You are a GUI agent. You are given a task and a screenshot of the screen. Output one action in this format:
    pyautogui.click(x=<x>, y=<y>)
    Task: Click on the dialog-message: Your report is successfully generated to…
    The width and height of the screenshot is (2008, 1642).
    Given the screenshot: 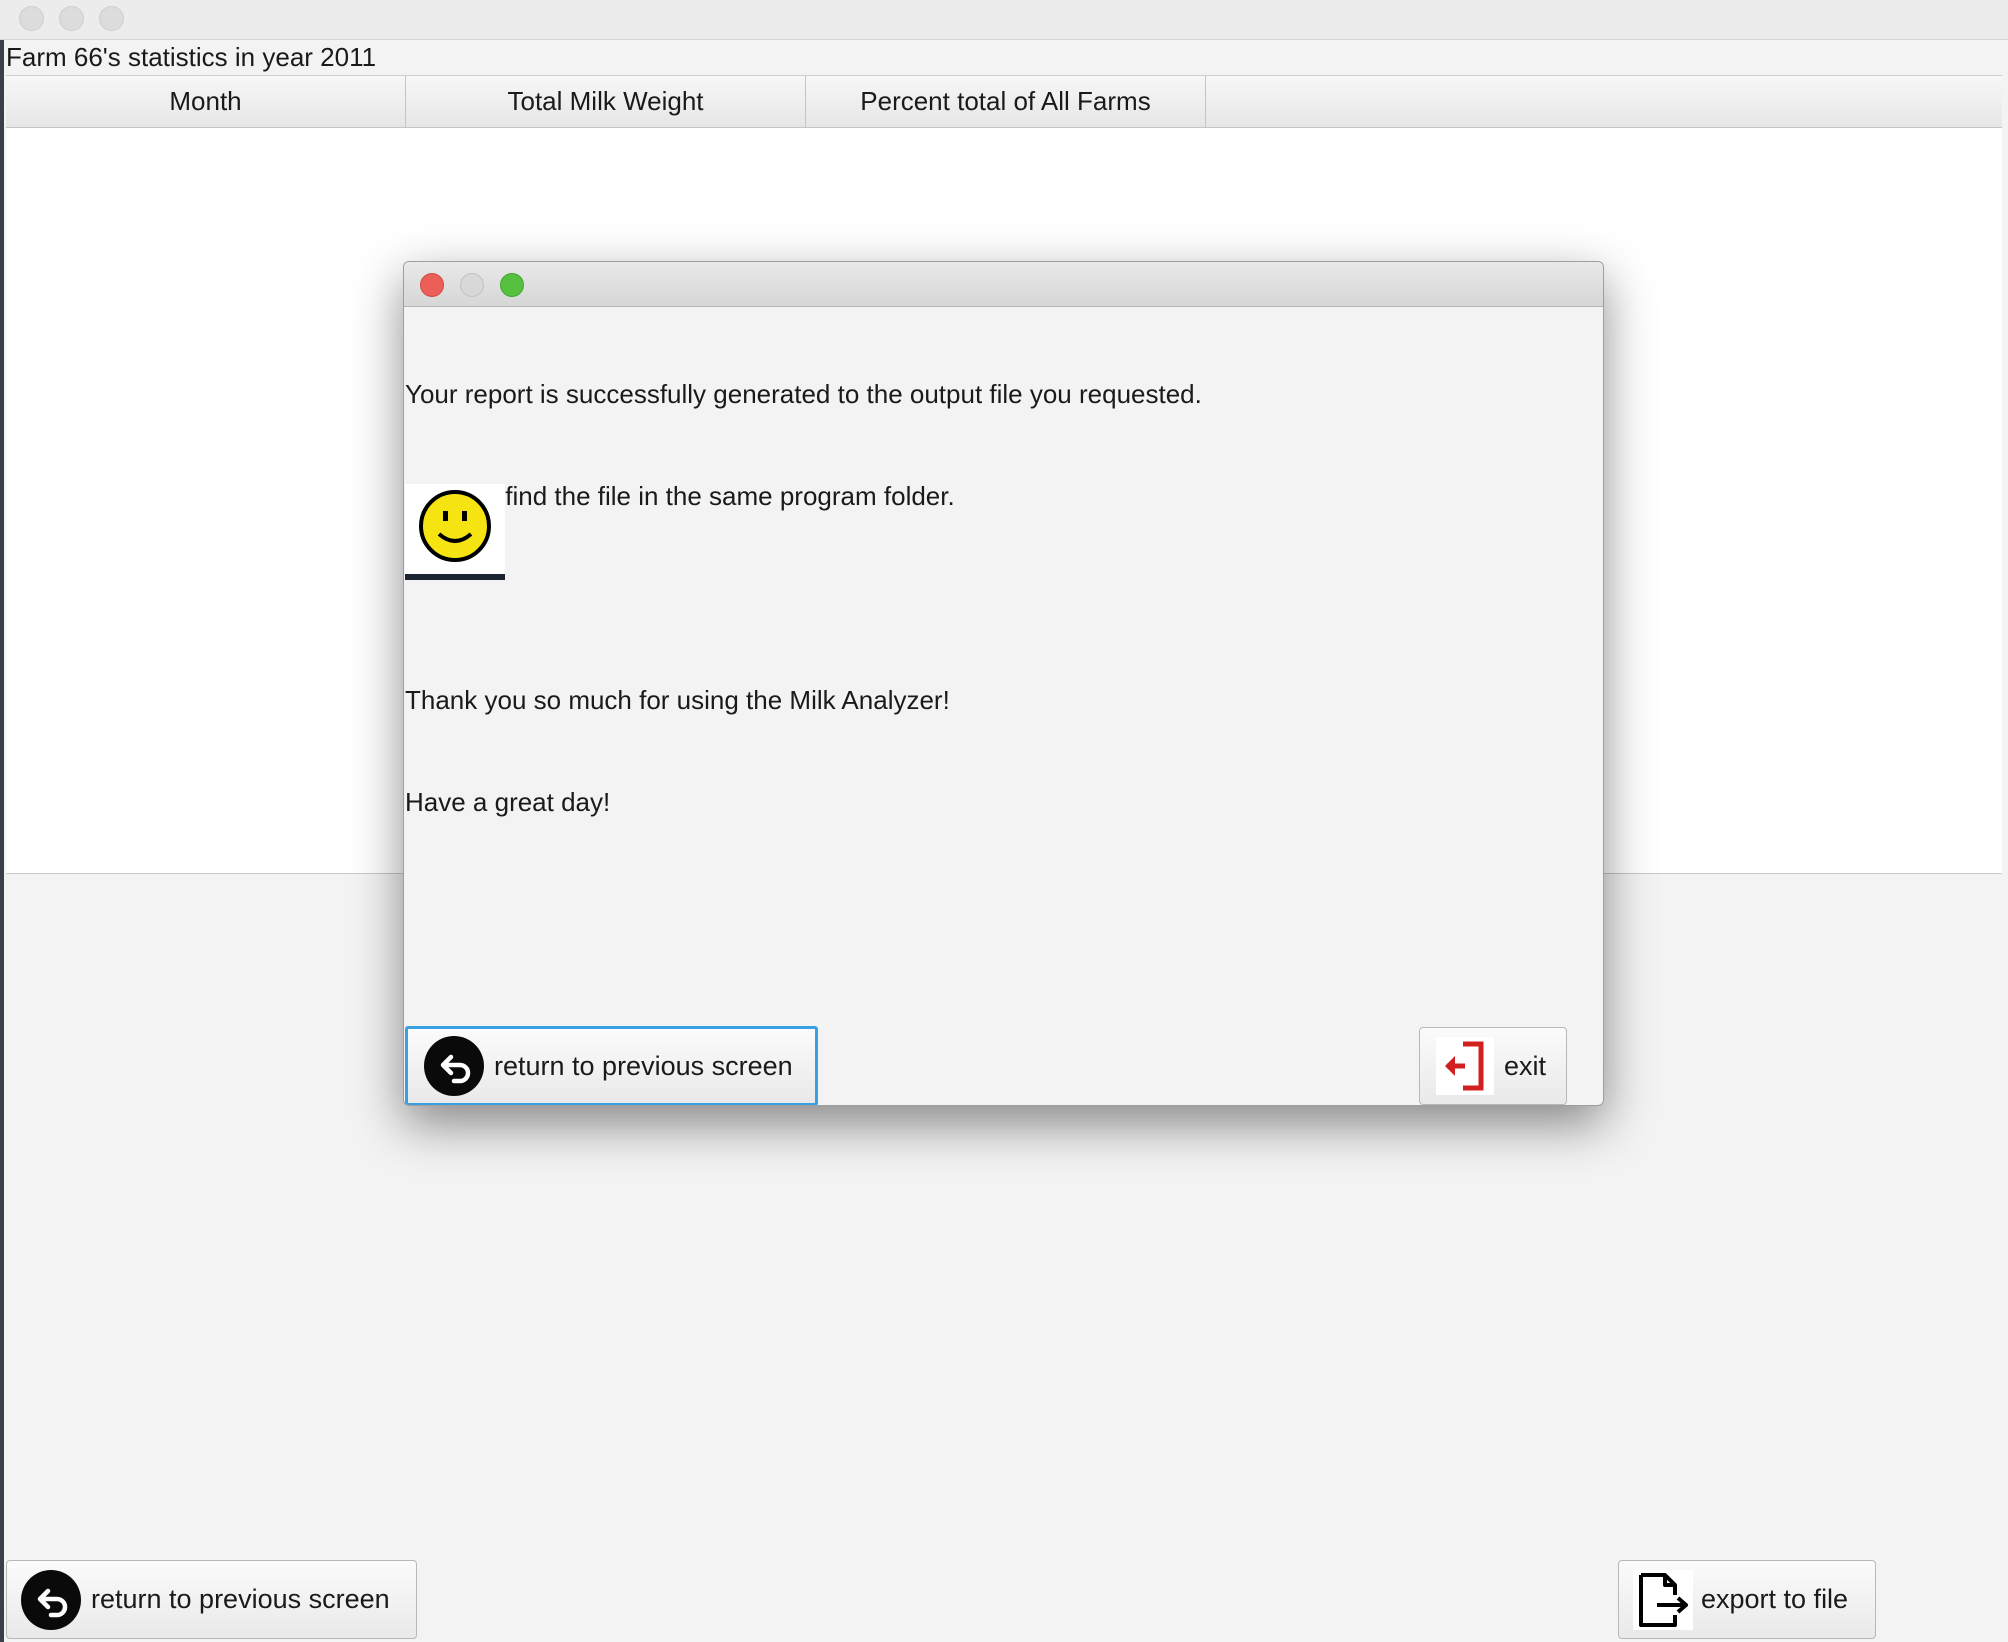 What is the action you would take?
    pyautogui.click(x=803, y=598)
    